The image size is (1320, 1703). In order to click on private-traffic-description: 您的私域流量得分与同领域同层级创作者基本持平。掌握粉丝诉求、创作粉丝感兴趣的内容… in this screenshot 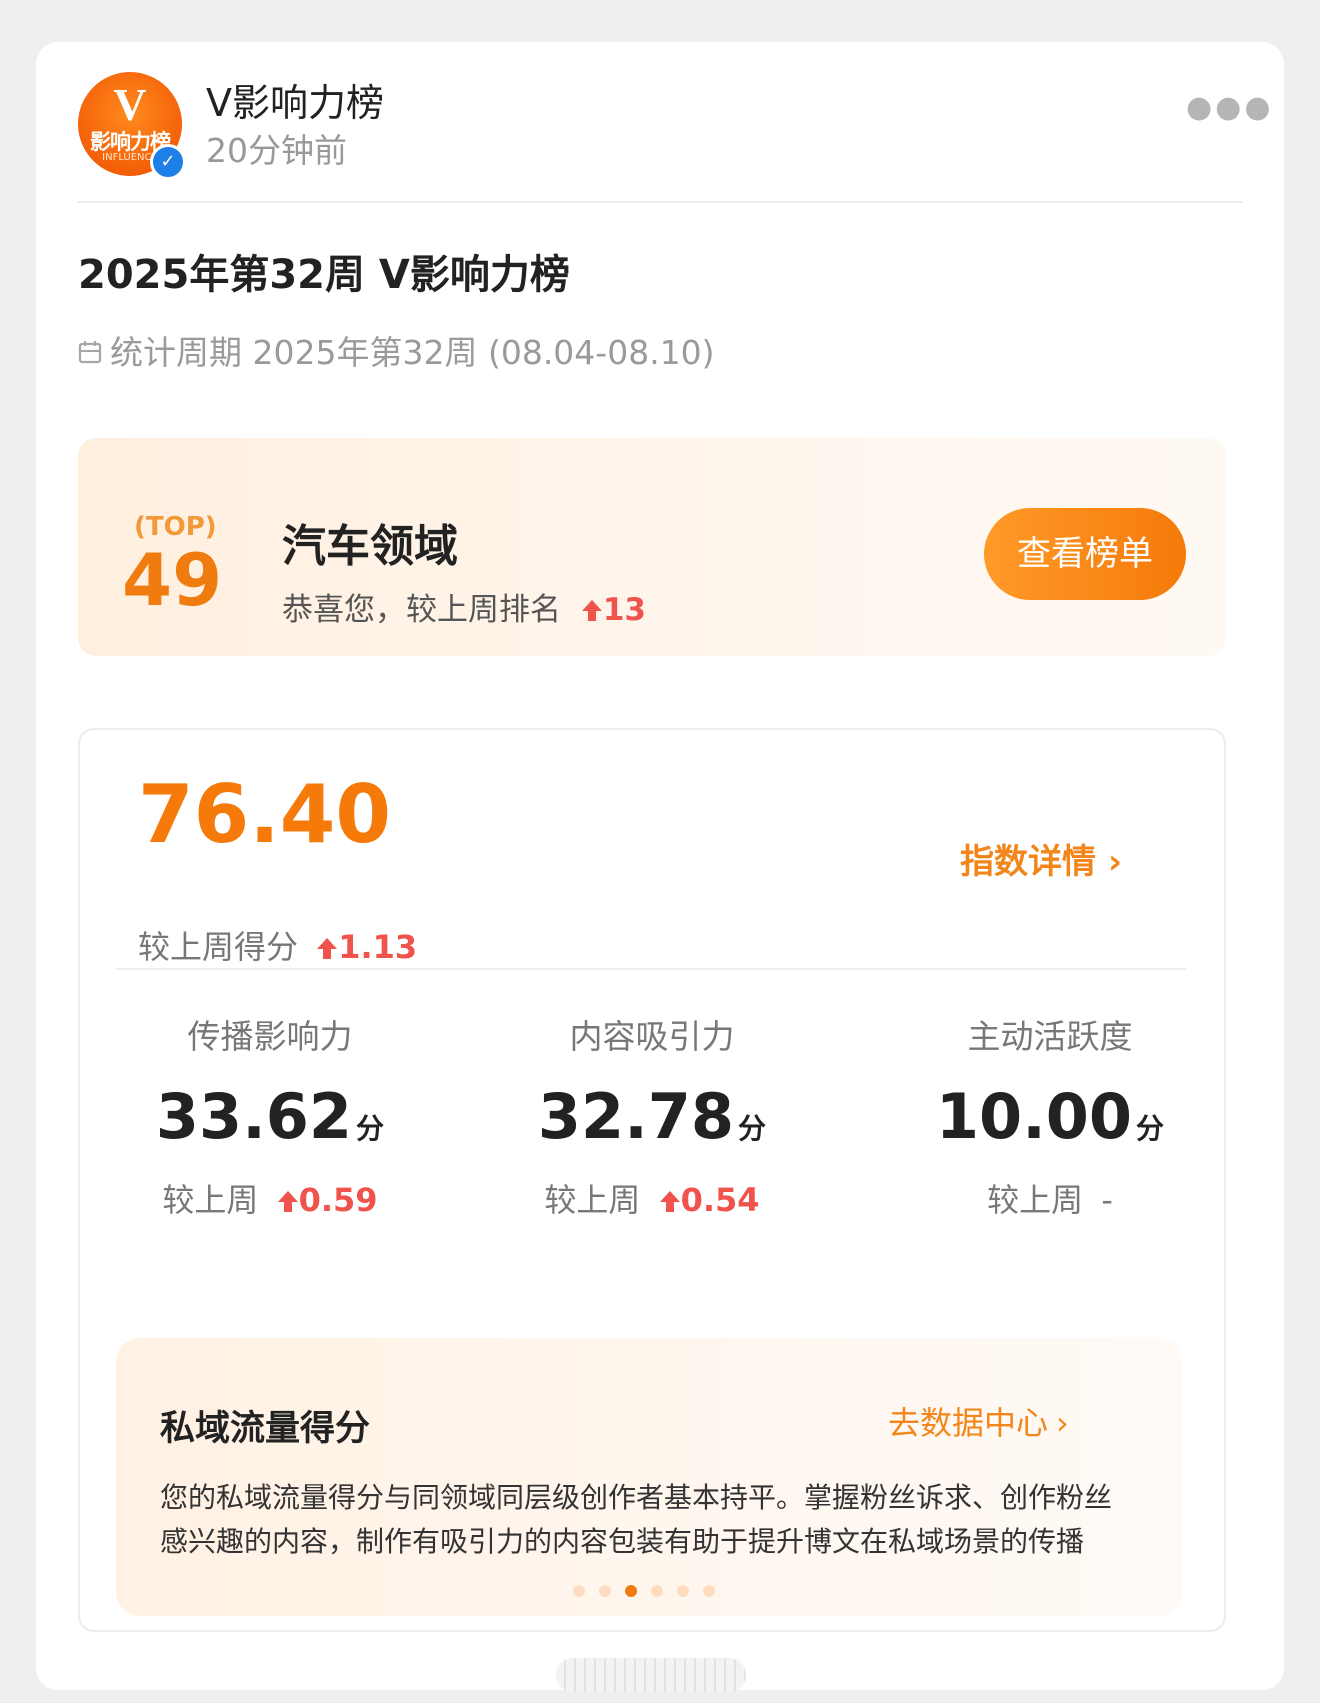, I will do `click(636, 1519)`.